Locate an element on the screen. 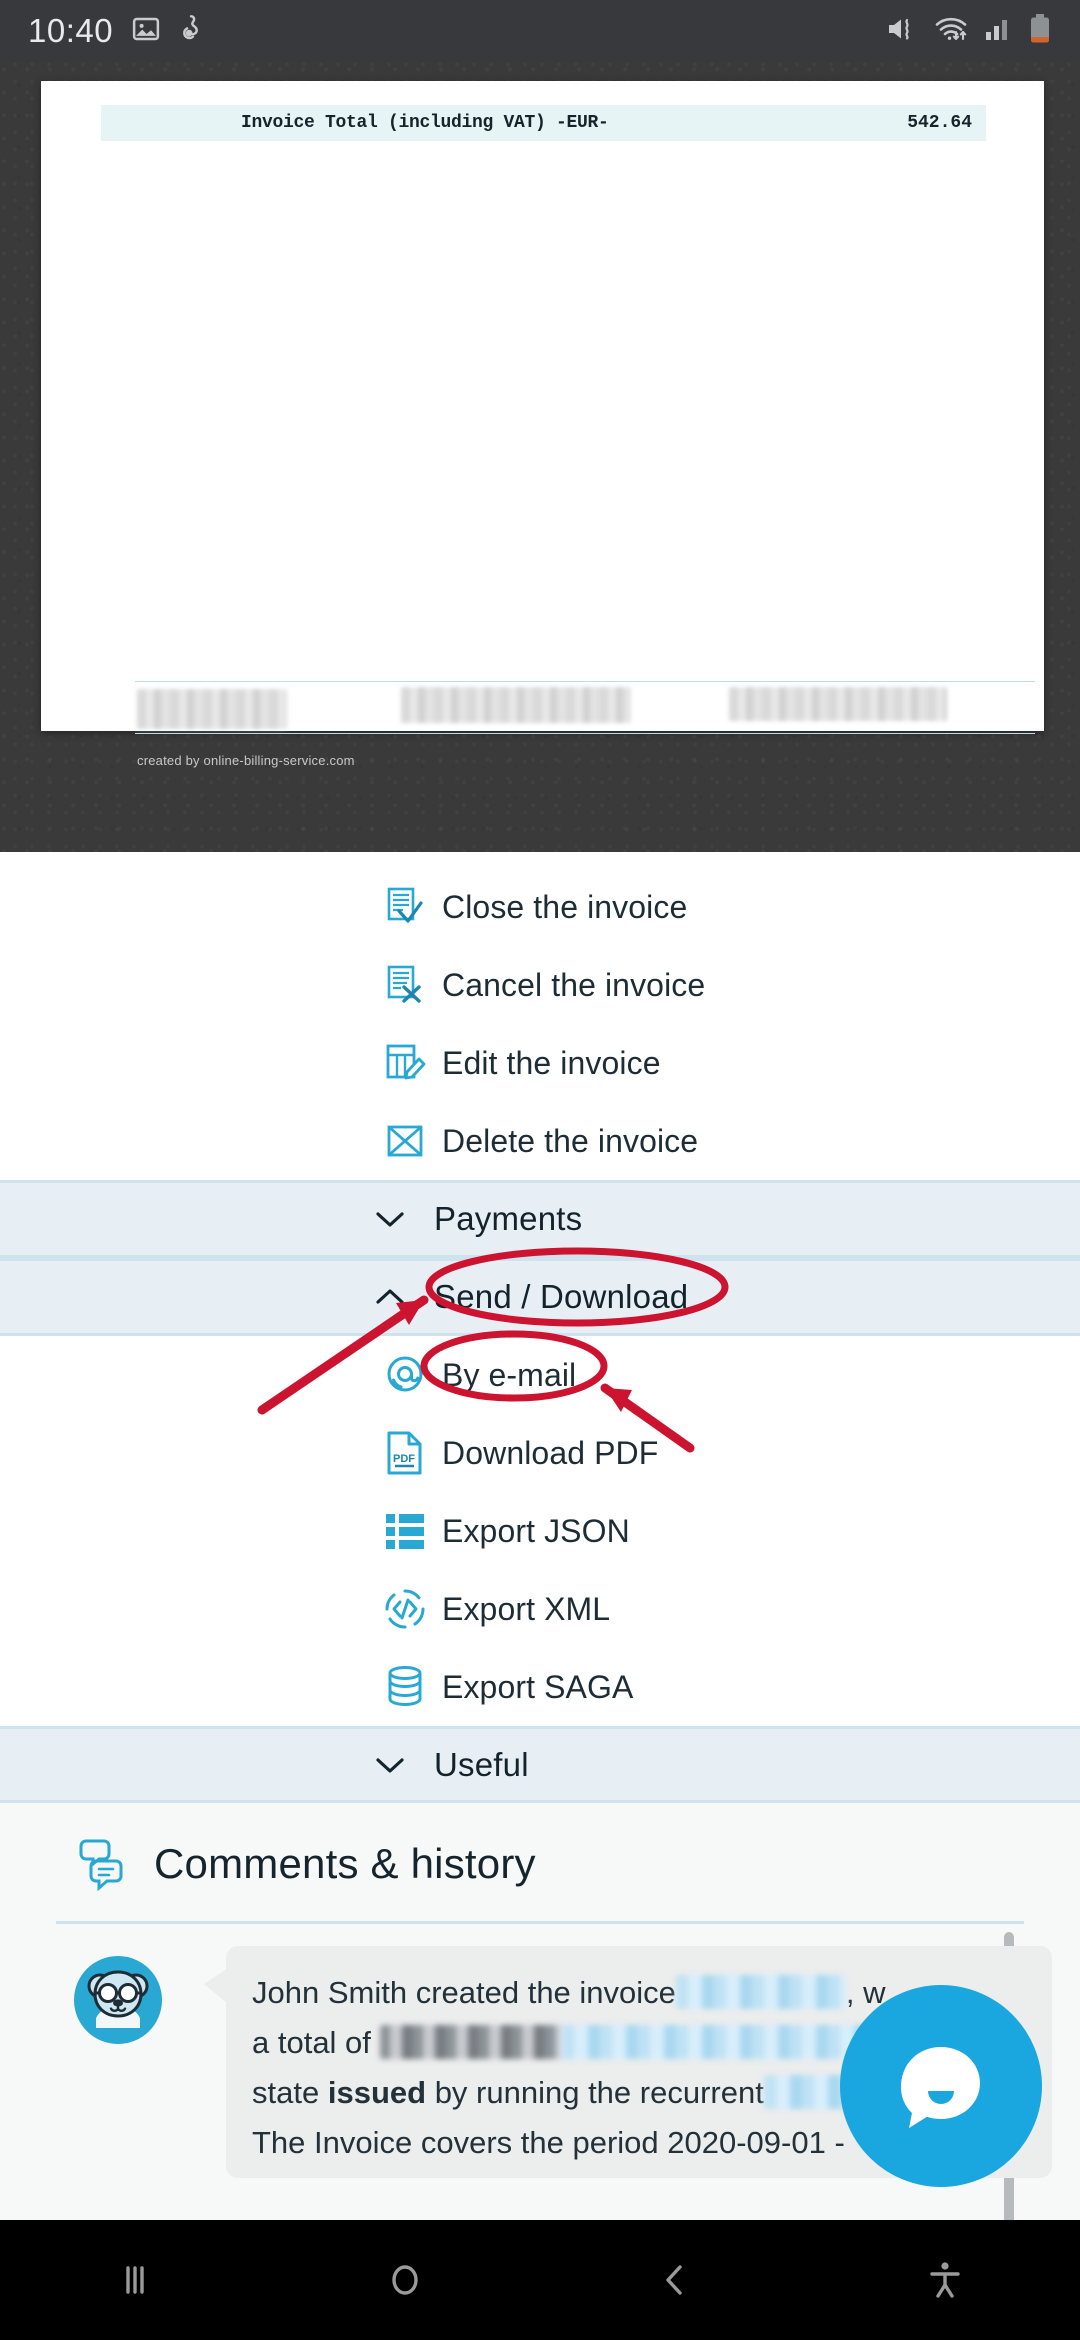 This screenshot has height=2340, width=1080. action-label: Close the invoice is located at coordinates (565, 906).